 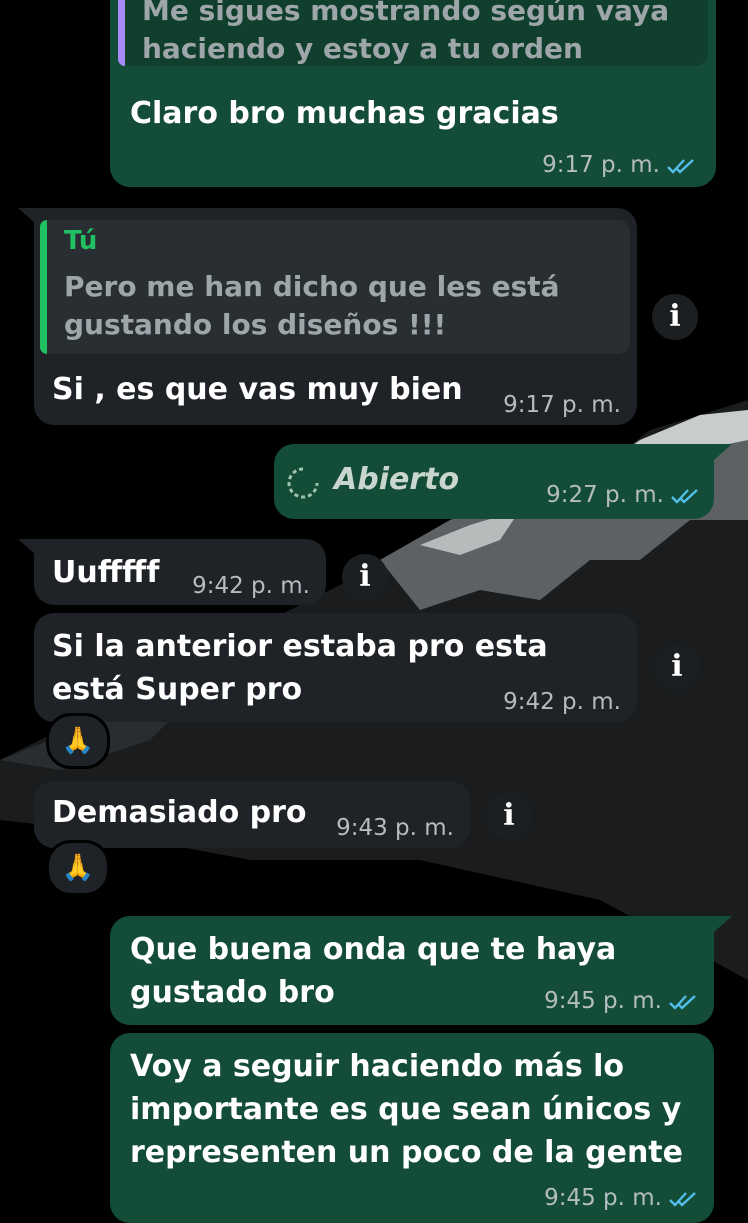 I want to click on message-text: Claro bro muchas gracias, so click(x=344, y=113).